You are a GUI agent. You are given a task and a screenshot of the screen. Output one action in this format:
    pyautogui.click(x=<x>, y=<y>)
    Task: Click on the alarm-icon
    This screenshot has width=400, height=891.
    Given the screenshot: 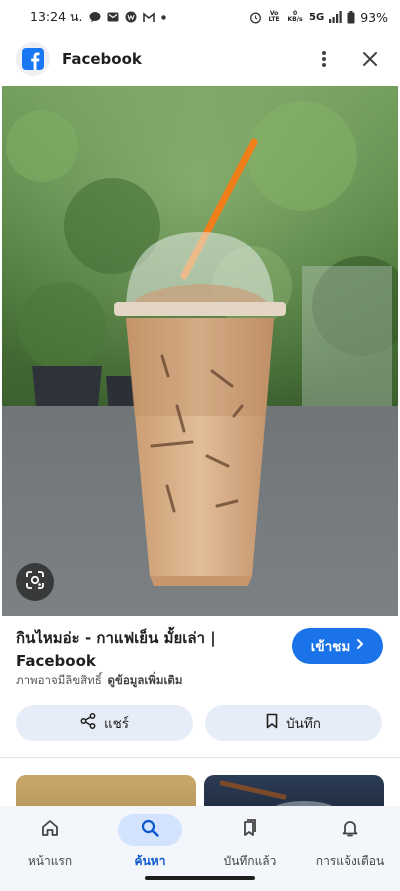 What is the action you would take?
    pyautogui.click(x=255, y=17)
    